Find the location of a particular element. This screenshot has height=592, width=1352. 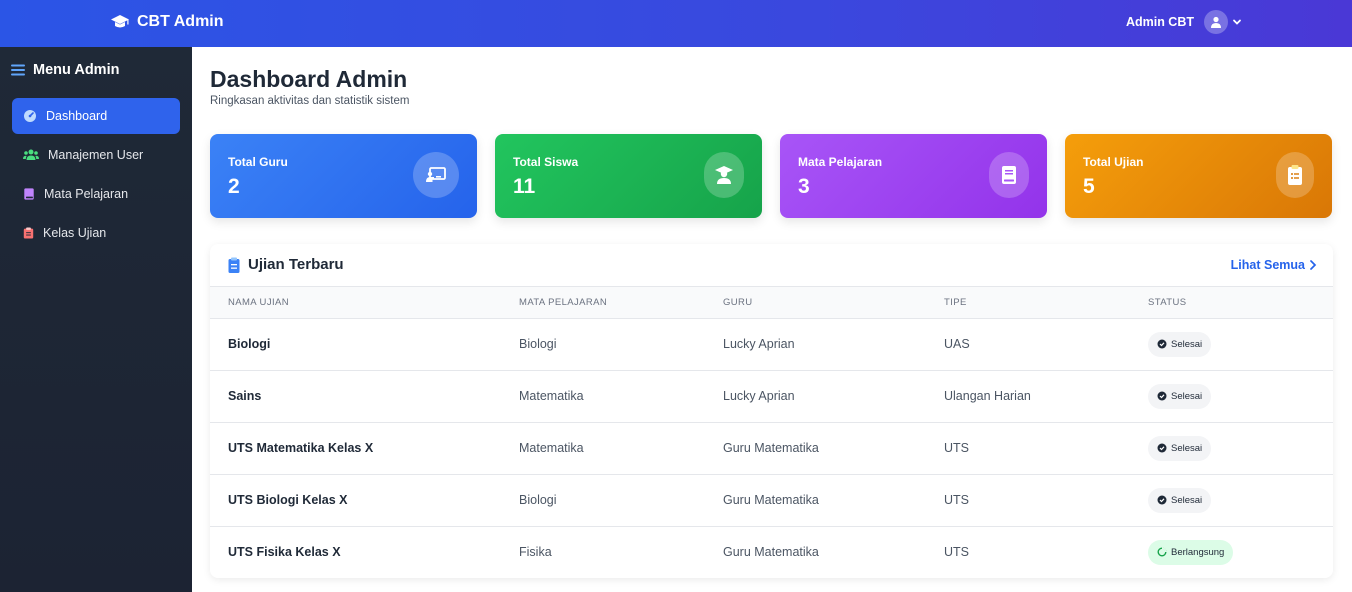

stat-value: 5 is located at coordinates (1089, 186).